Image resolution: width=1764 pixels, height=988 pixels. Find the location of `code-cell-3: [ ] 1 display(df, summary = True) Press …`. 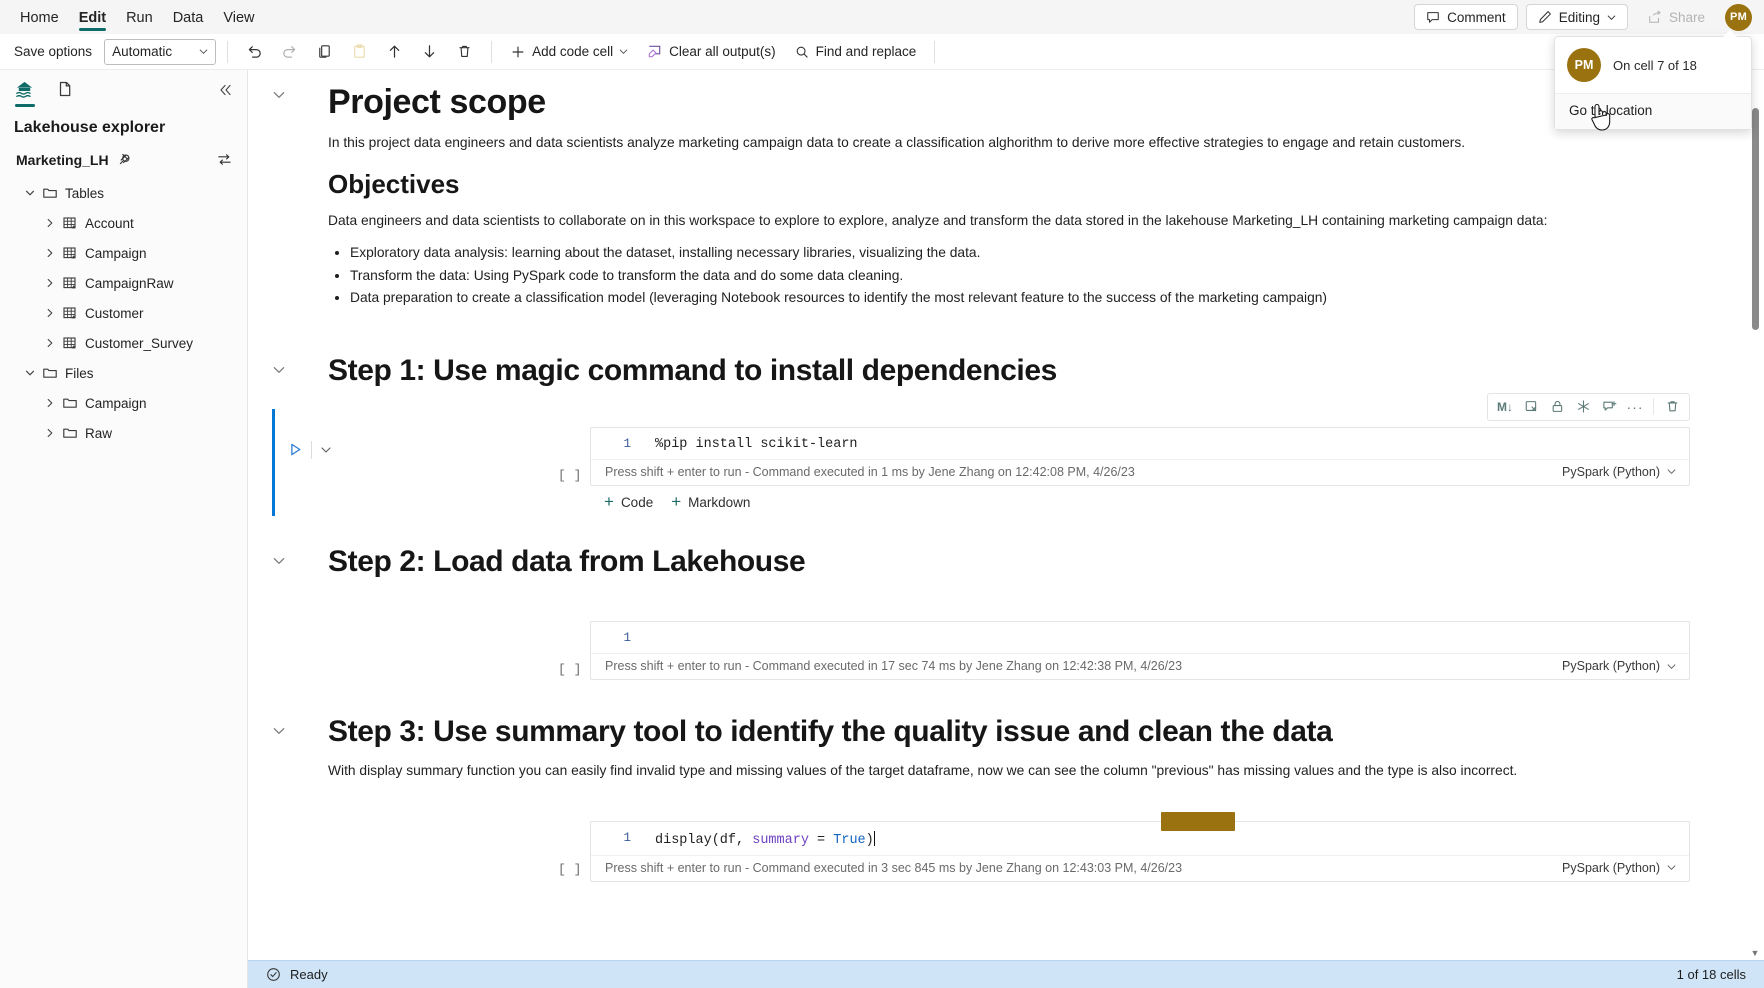

code-cell-3: [ ] 1 display(df, summary = True) Press … is located at coordinates (999, 846).